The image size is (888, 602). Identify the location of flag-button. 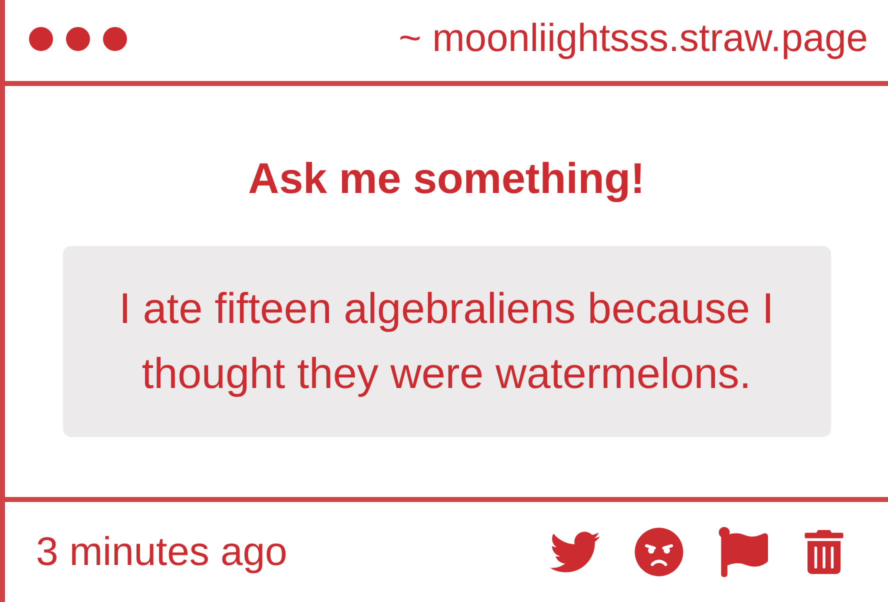
(743, 552).